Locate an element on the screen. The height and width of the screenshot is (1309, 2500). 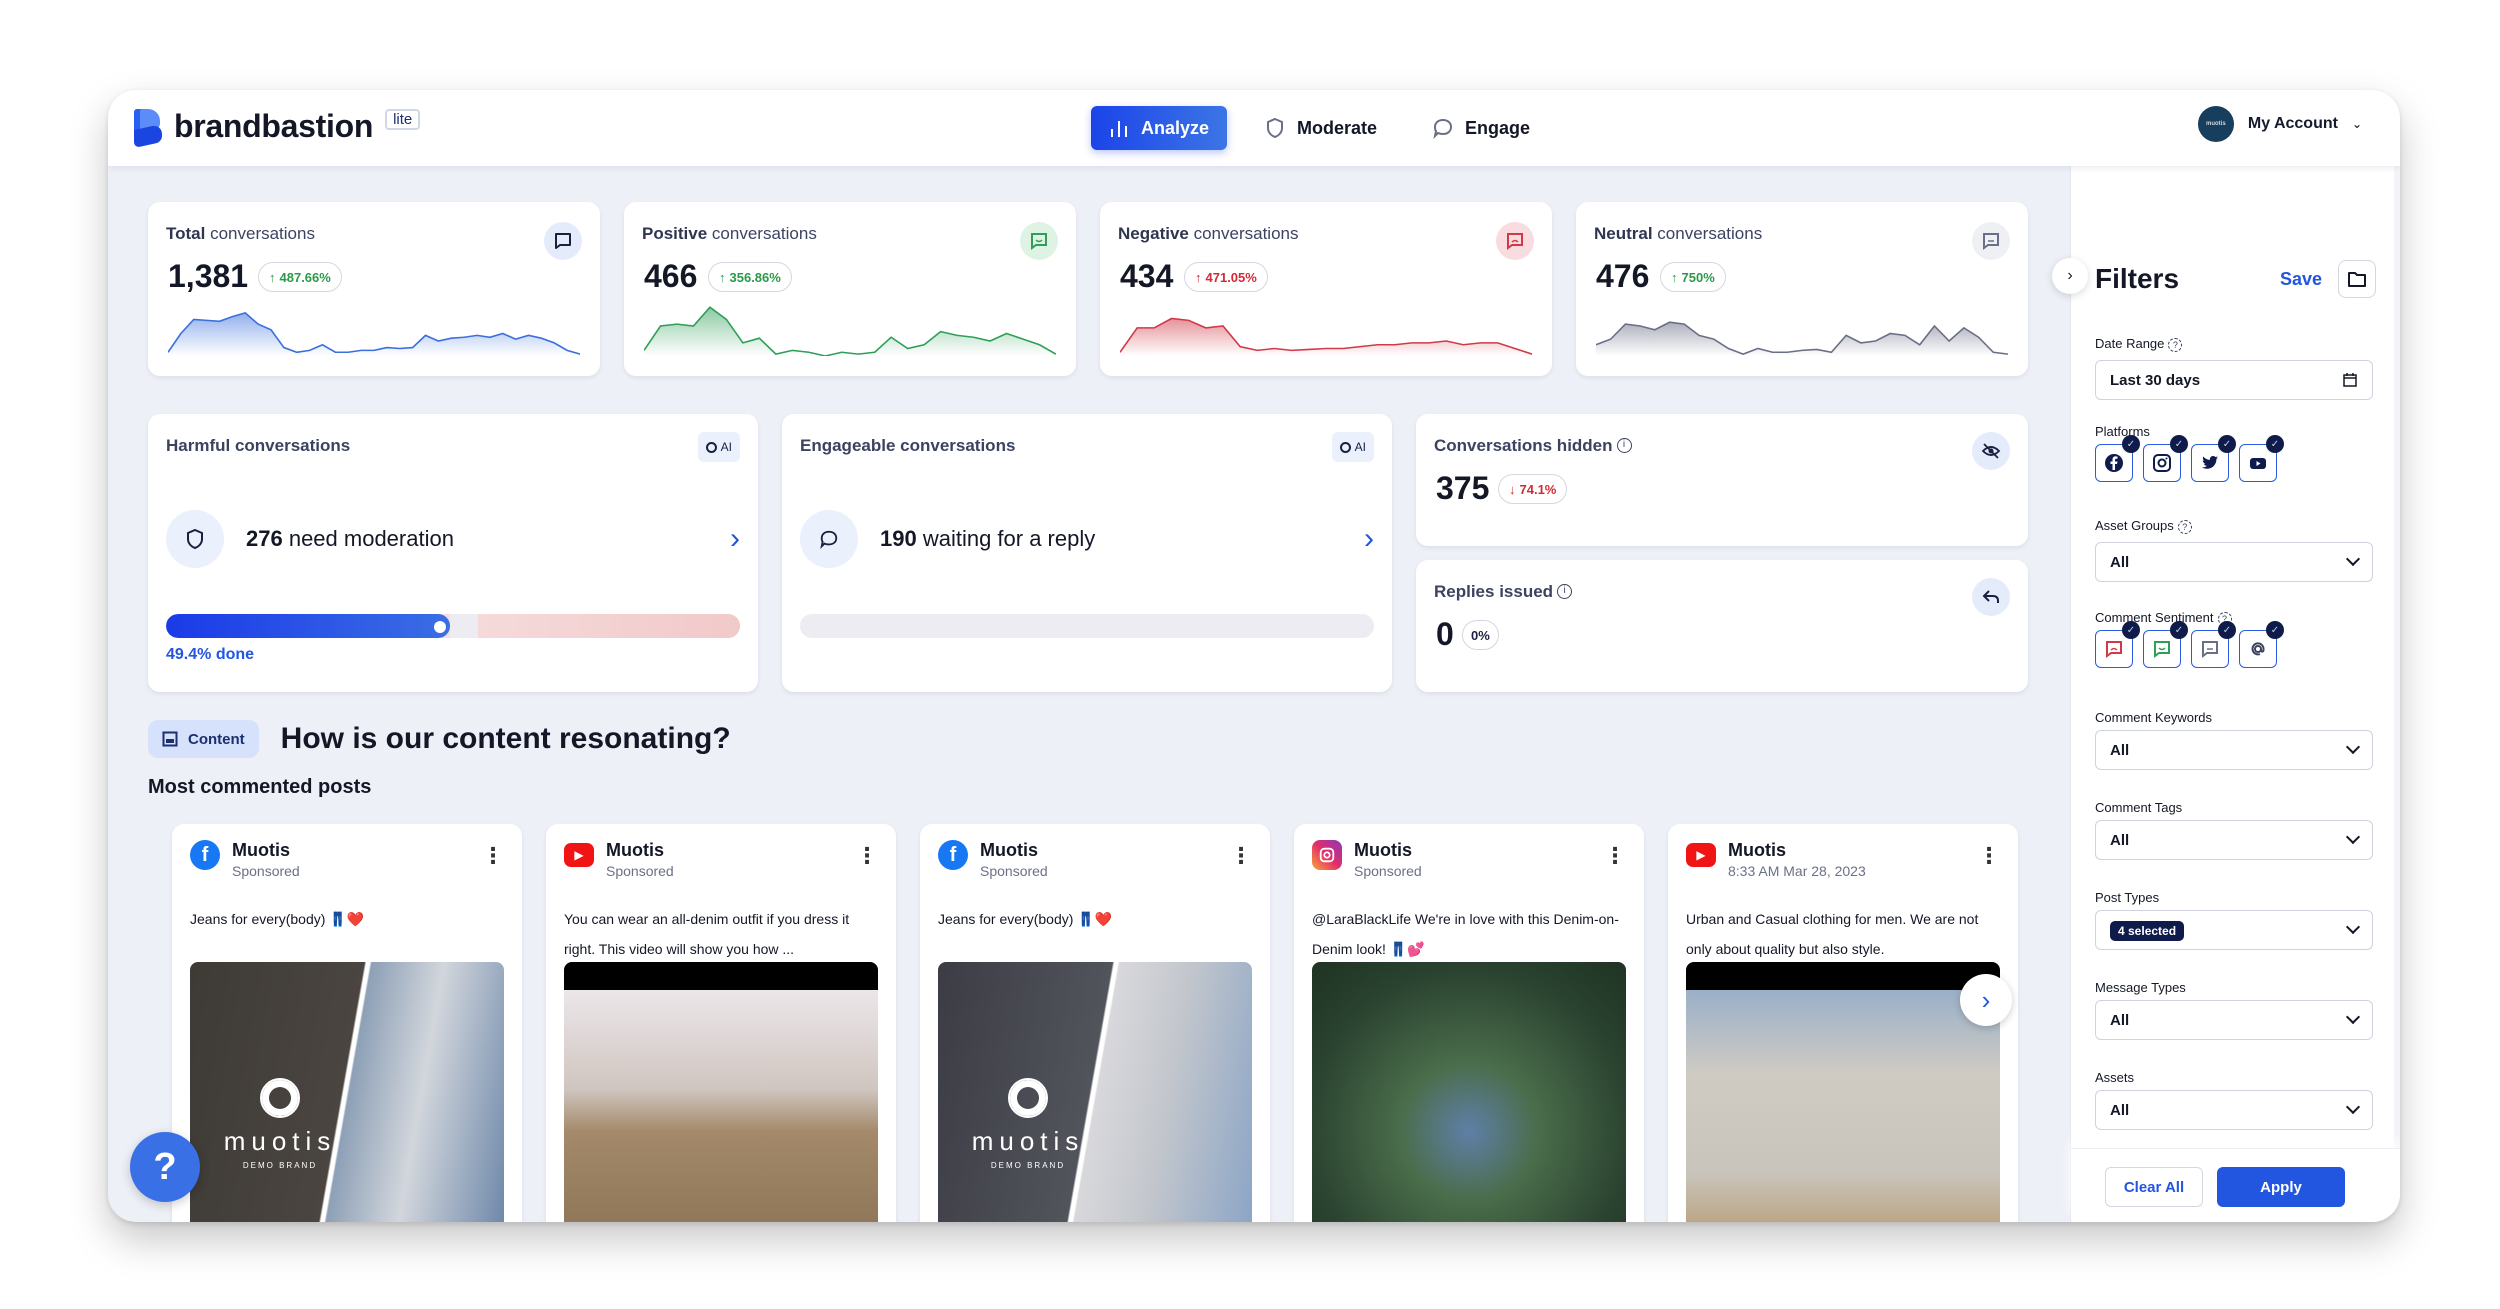
sparkline-area is located at coordinates (374, 334).